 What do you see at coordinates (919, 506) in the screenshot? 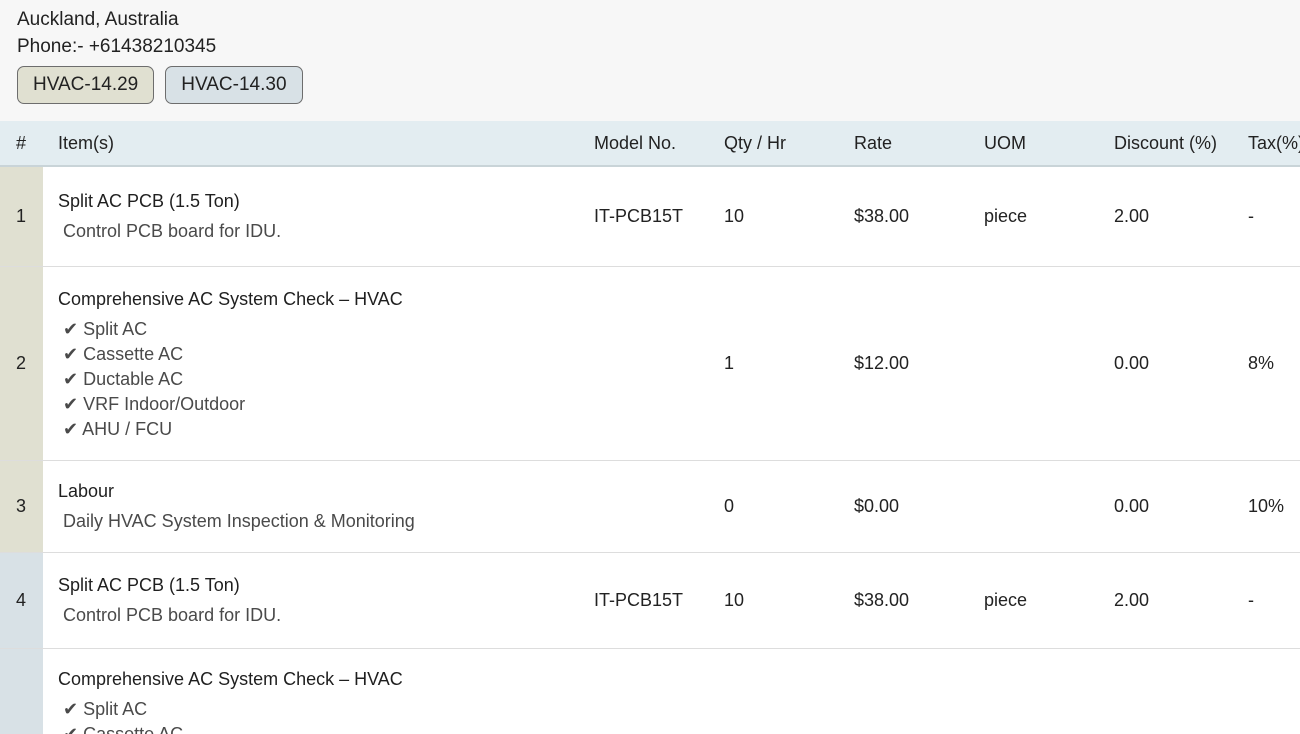
I see `rate-cell: $0.00` at bounding box center [919, 506].